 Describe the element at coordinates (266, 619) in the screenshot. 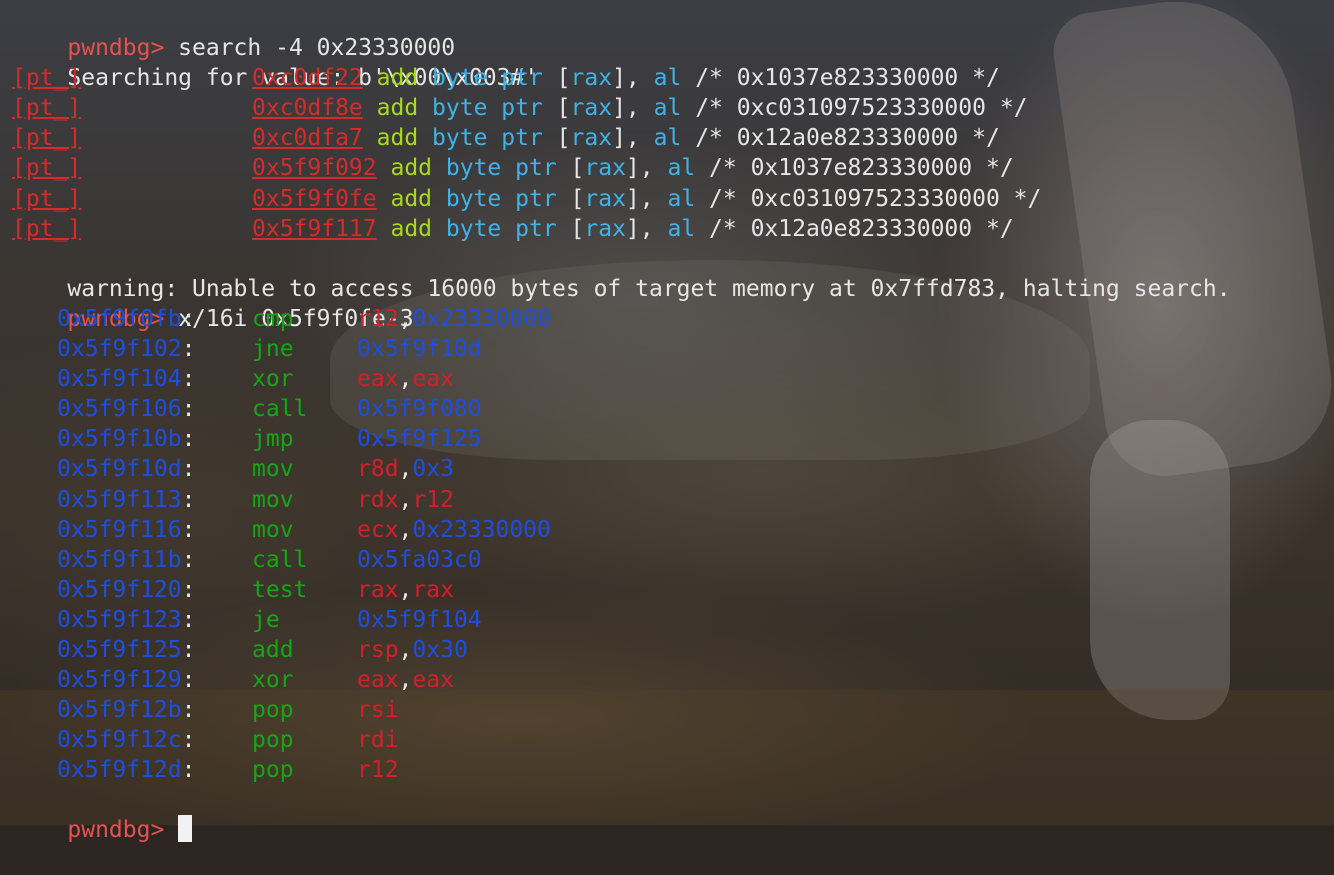

I see `instruction-mnemonic: je` at that location.